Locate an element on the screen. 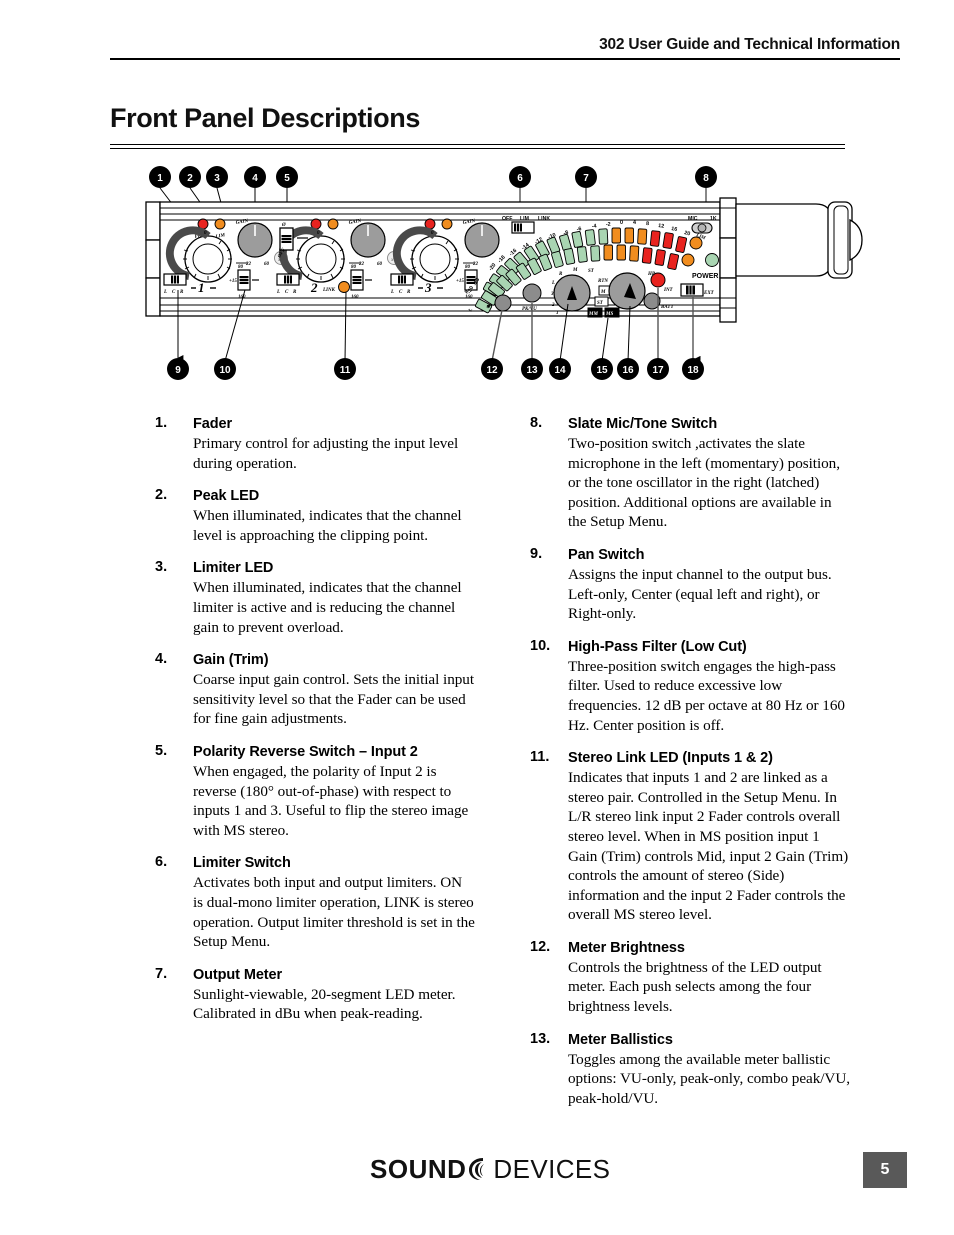  callout-13: 13 is located at coordinates (532, 369).